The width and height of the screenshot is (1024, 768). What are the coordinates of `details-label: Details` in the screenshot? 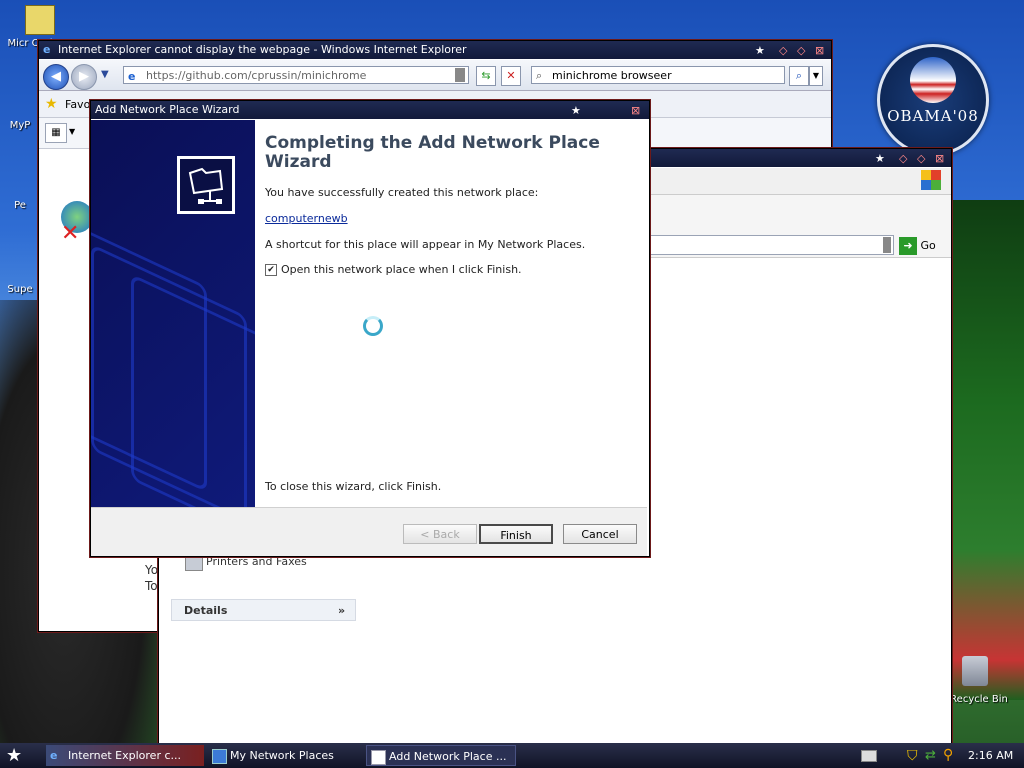 It's located at (206, 610).